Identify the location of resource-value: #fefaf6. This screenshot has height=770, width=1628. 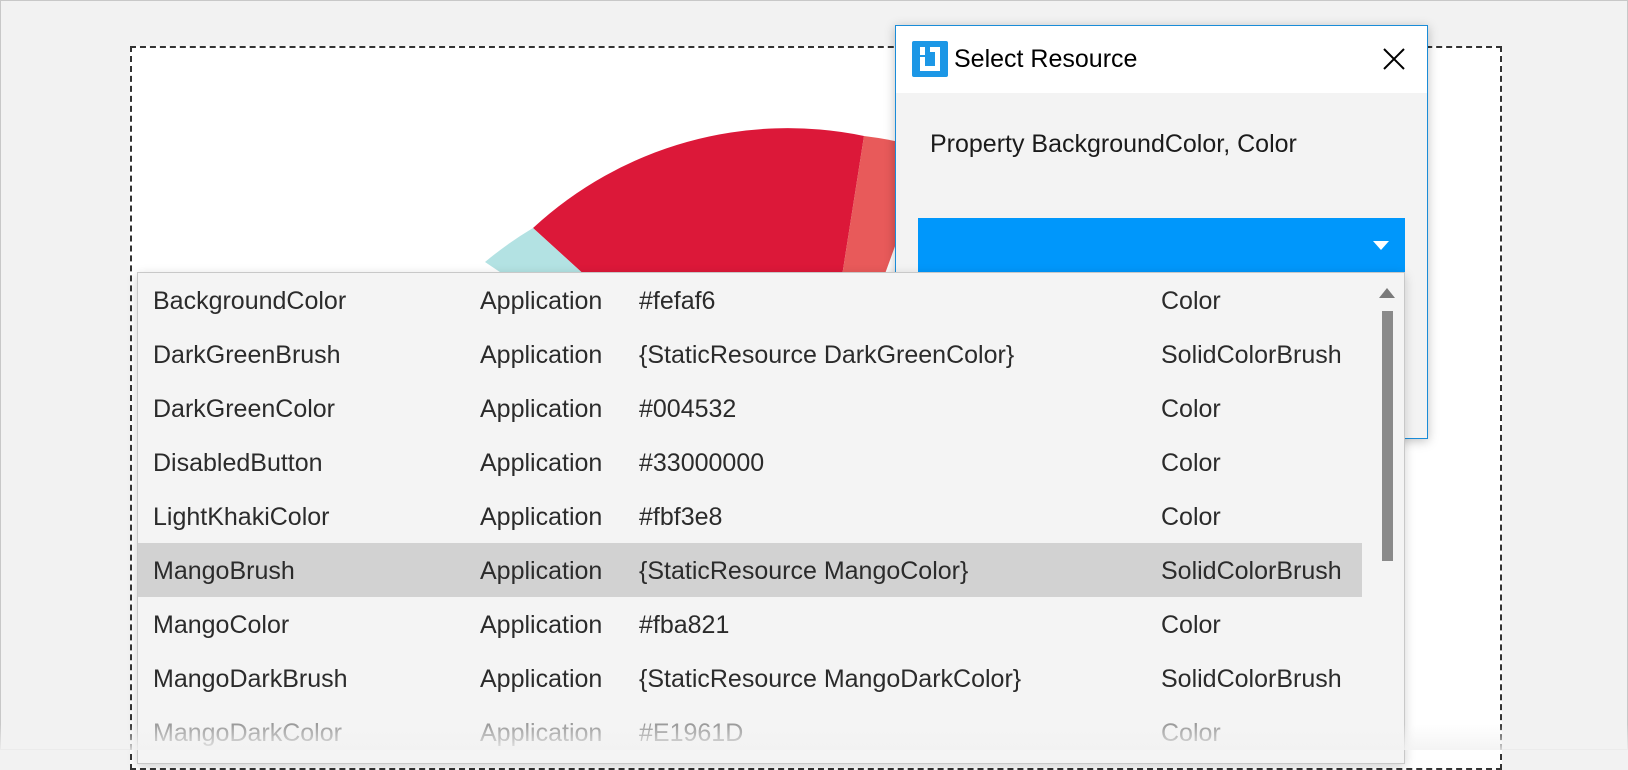
(677, 301).